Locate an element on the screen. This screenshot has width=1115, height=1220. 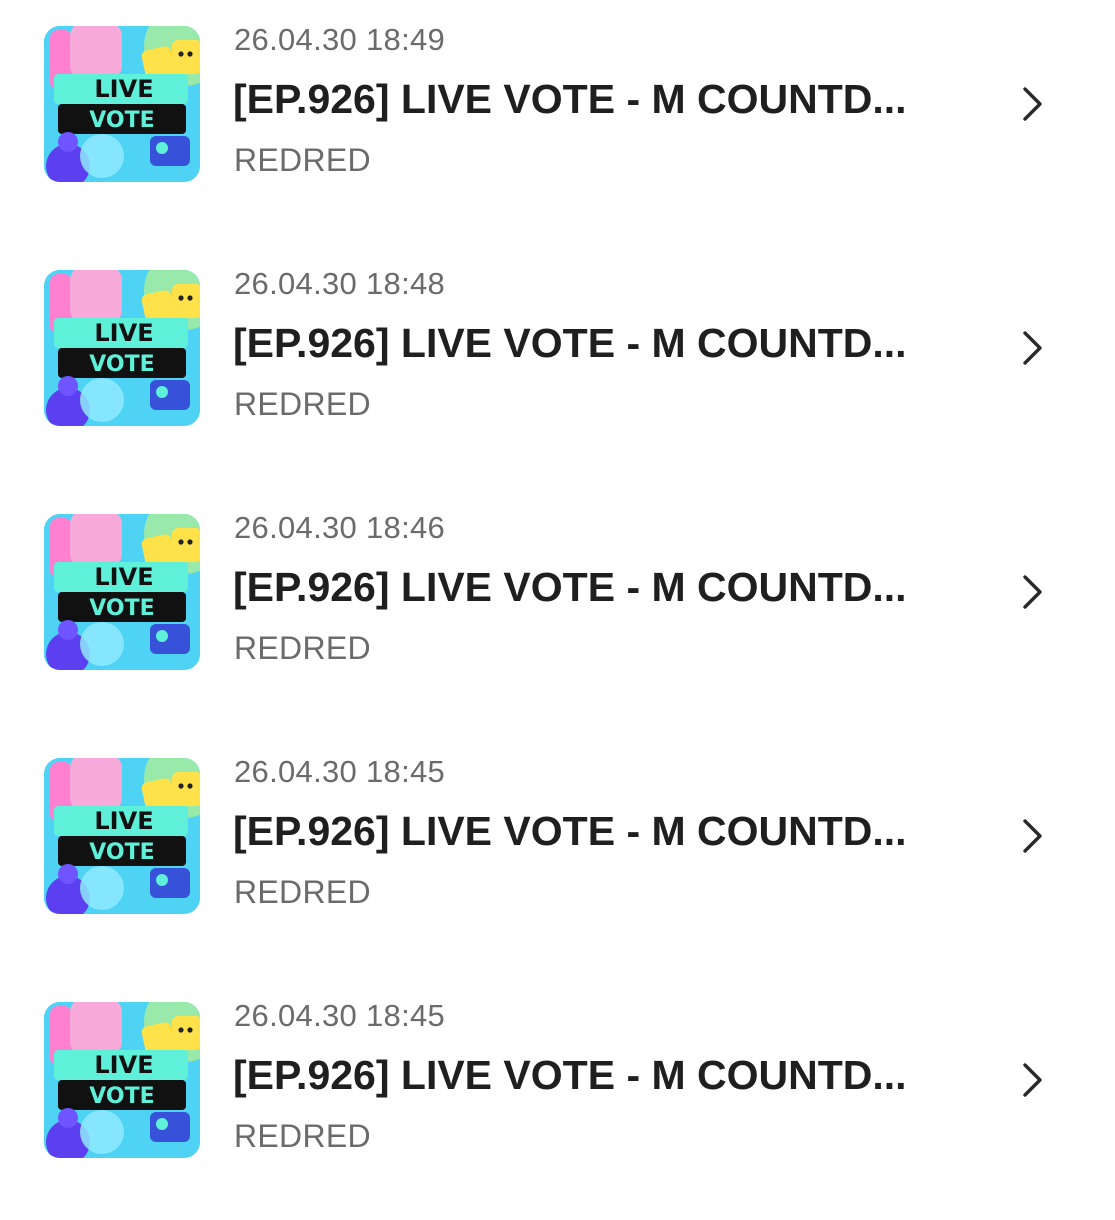
message-date: 26.04.30 18:46 is located at coordinates (340, 527).